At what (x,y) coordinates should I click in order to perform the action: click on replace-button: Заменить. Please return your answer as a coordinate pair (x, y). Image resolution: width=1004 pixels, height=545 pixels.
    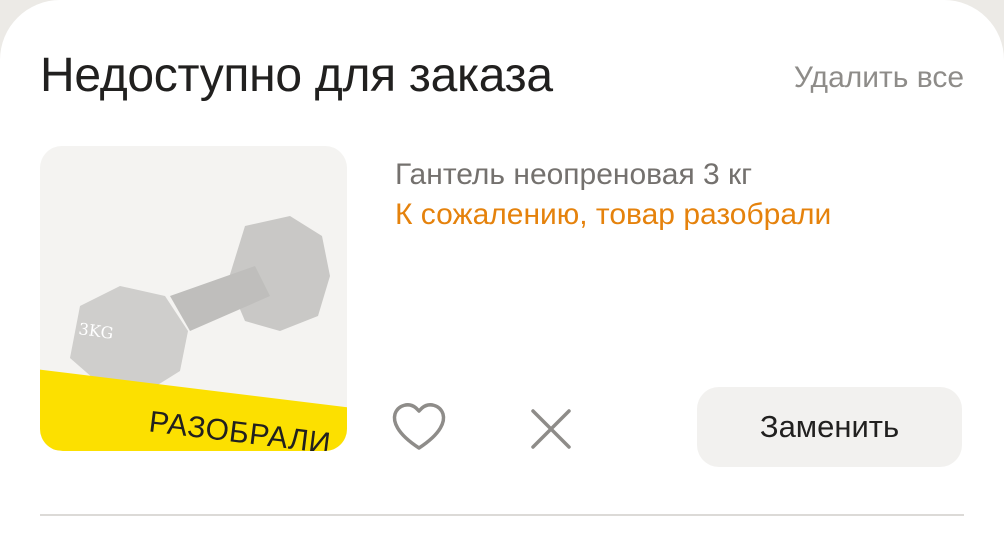
    Looking at the image, I should click on (829, 427).